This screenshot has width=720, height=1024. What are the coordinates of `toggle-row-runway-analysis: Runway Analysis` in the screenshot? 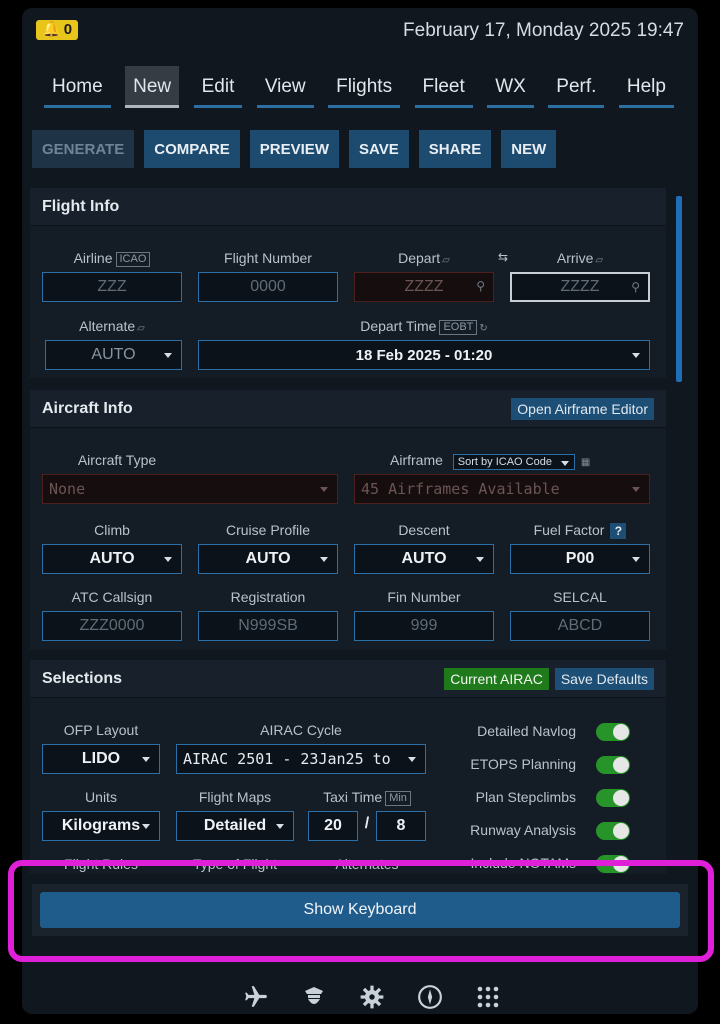 It's located at (560, 831).